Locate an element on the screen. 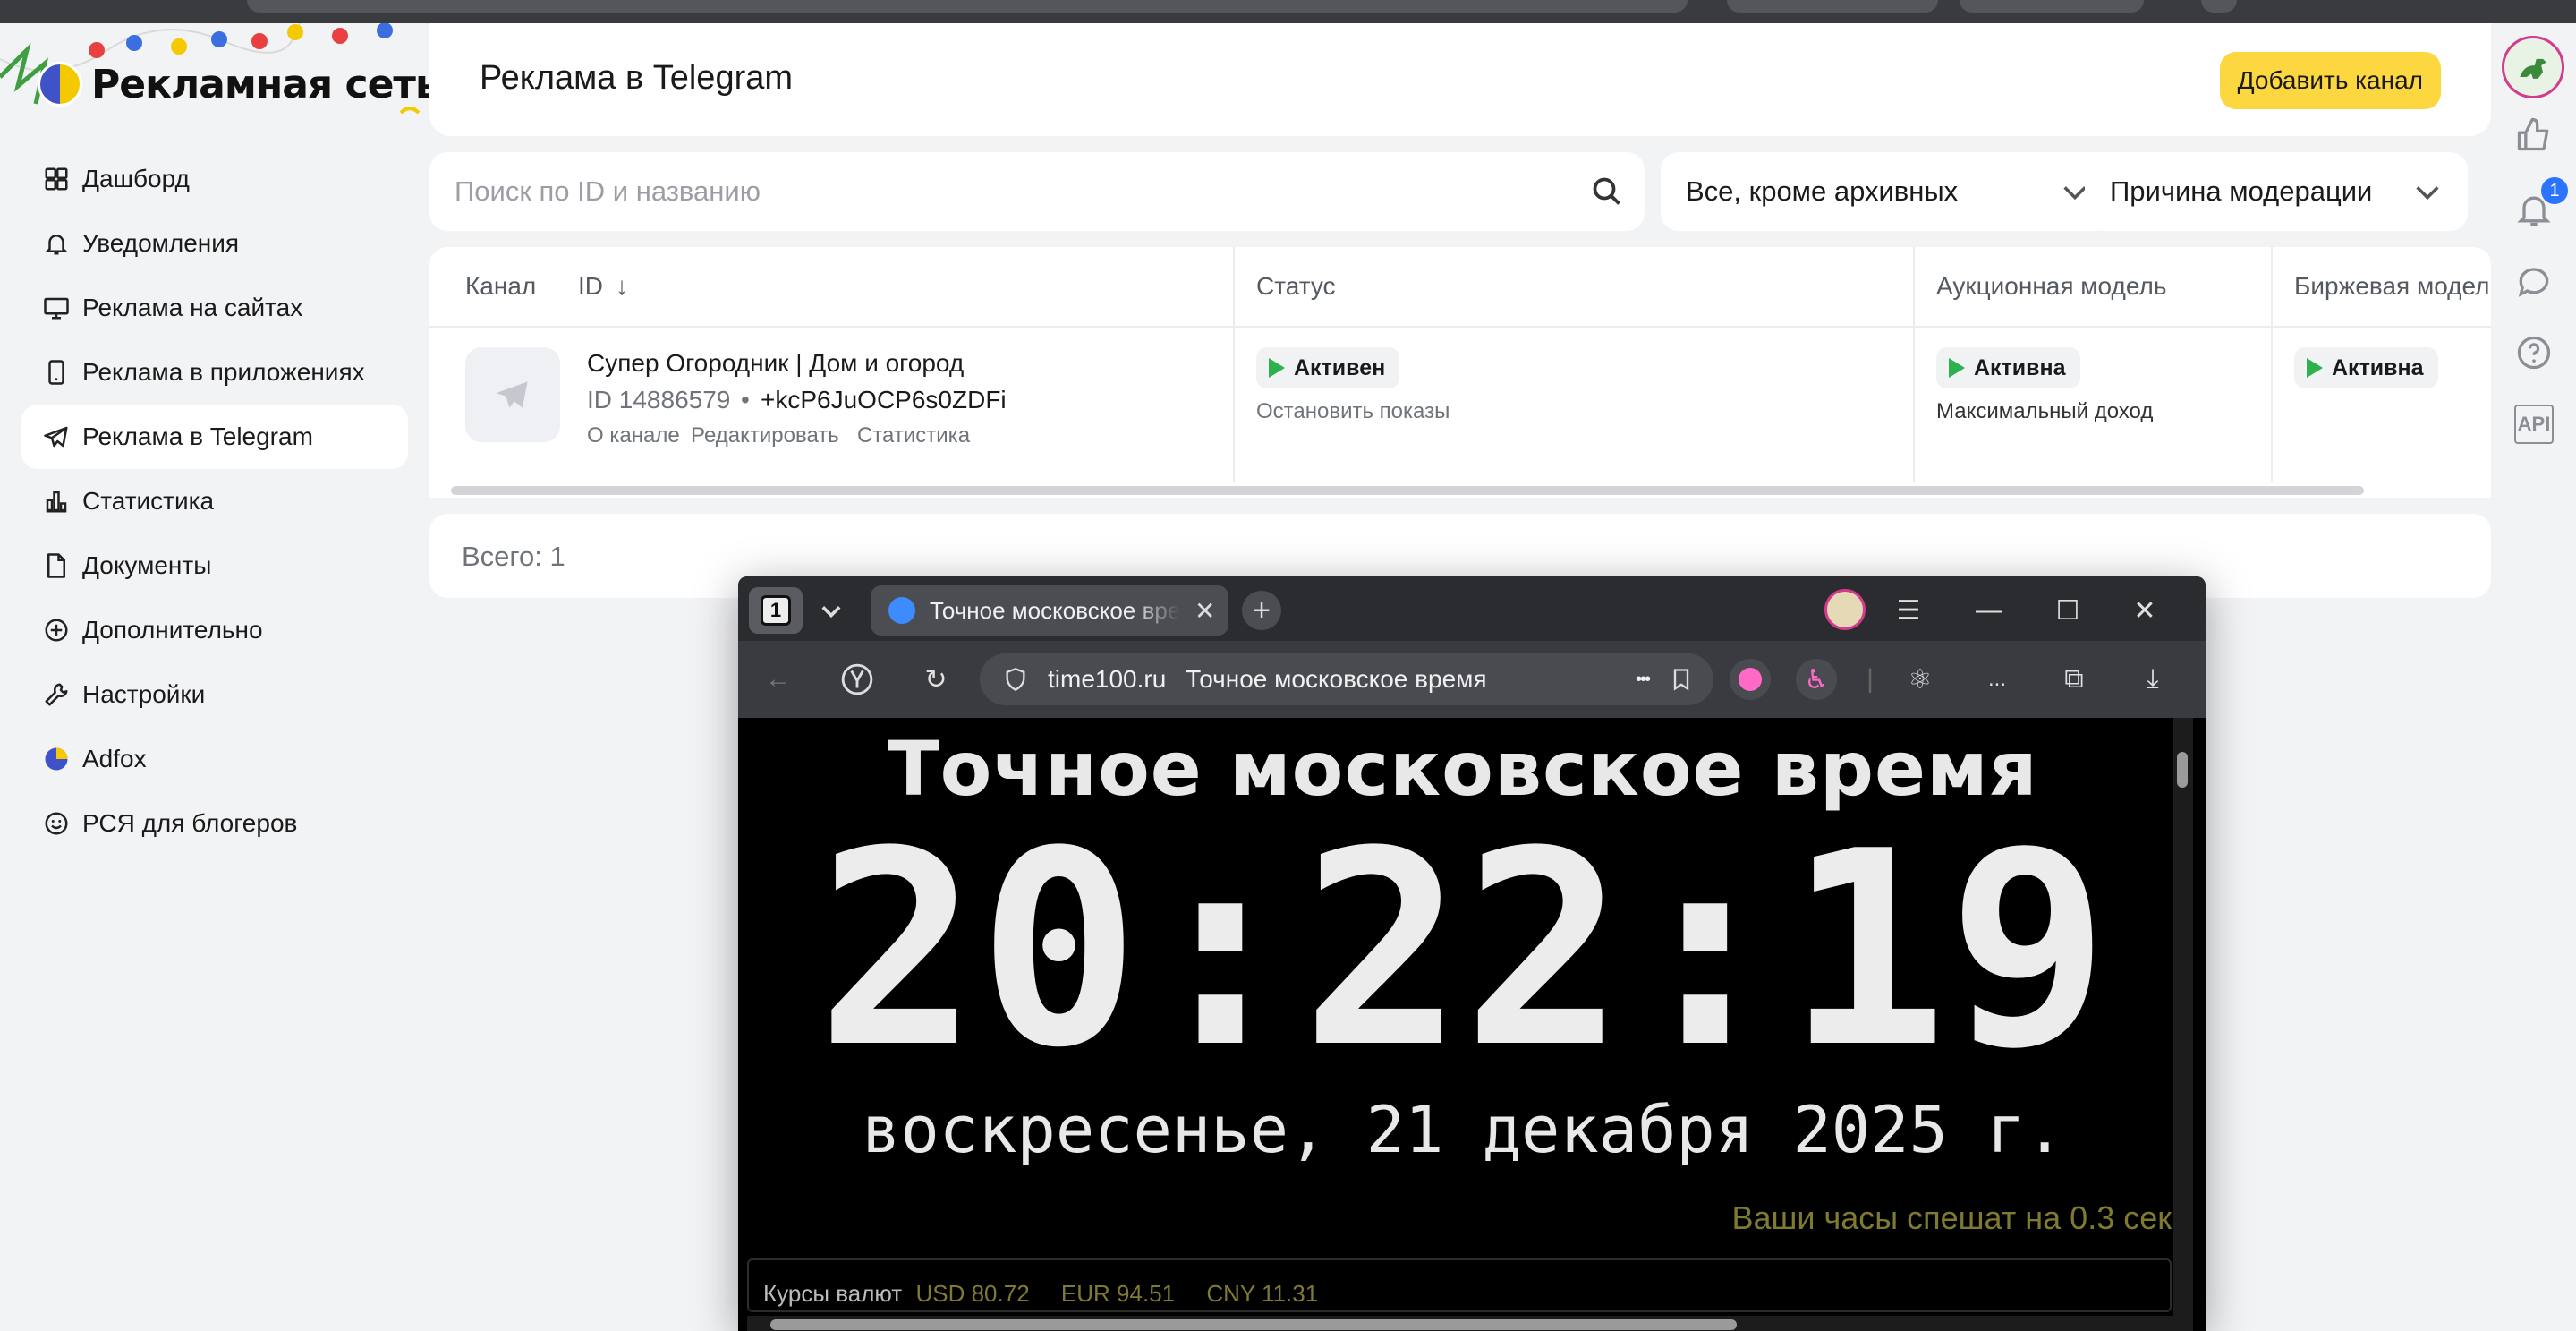 This screenshot has height=1331, width=2576. sidebar-item-additional: Дополнительно is located at coordinates (214, 630).